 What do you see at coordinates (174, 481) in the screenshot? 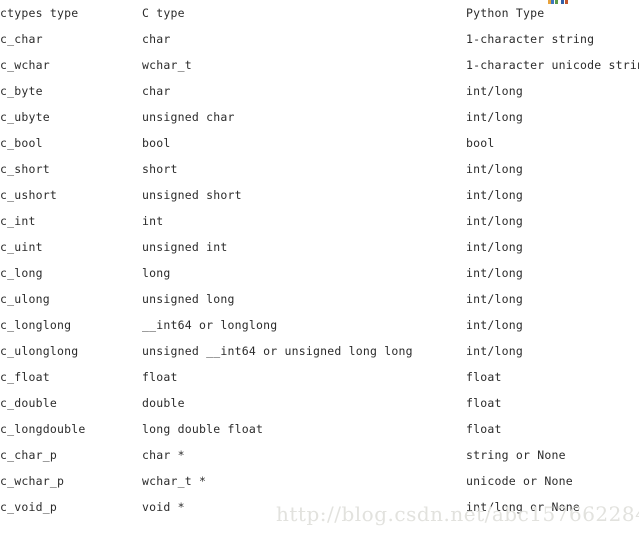
I see `cell-c-type: wchar_t *` at bounding box center [174, 481].